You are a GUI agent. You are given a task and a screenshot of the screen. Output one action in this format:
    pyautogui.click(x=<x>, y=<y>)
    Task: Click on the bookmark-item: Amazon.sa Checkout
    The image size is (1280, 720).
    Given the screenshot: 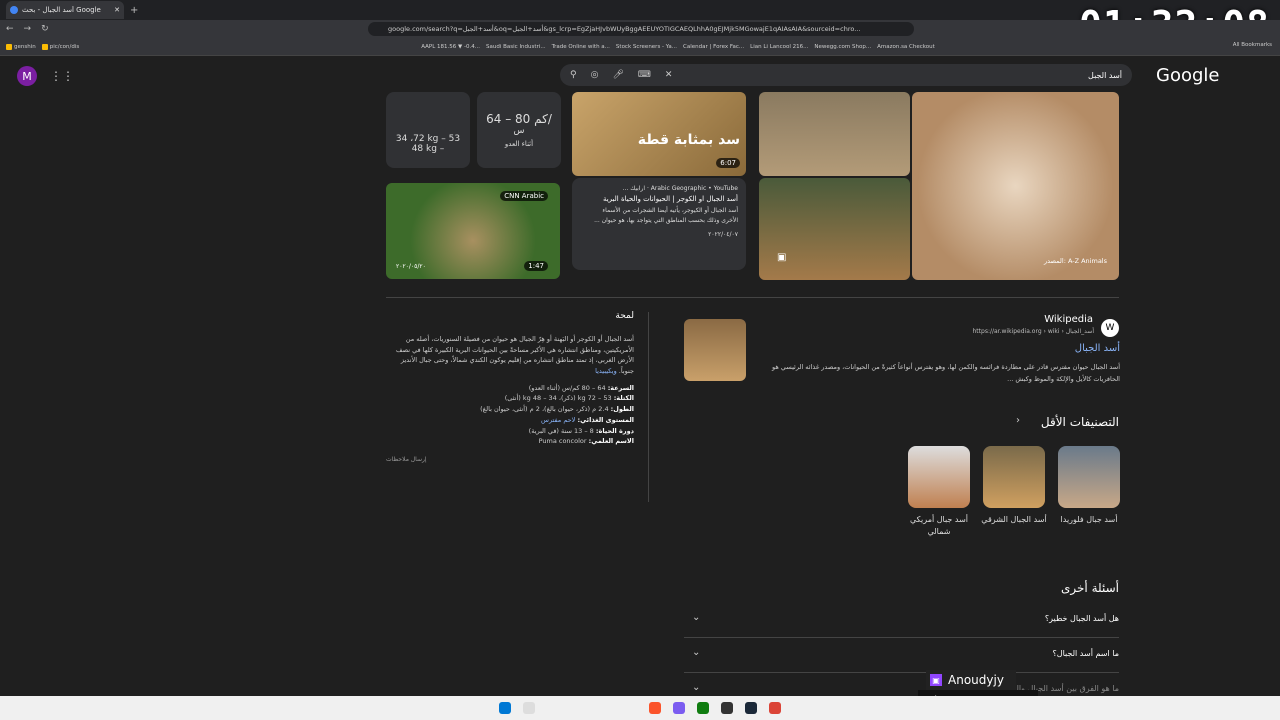 What is the action you would take?
    pyautogui.click(x=906, y=47)
    